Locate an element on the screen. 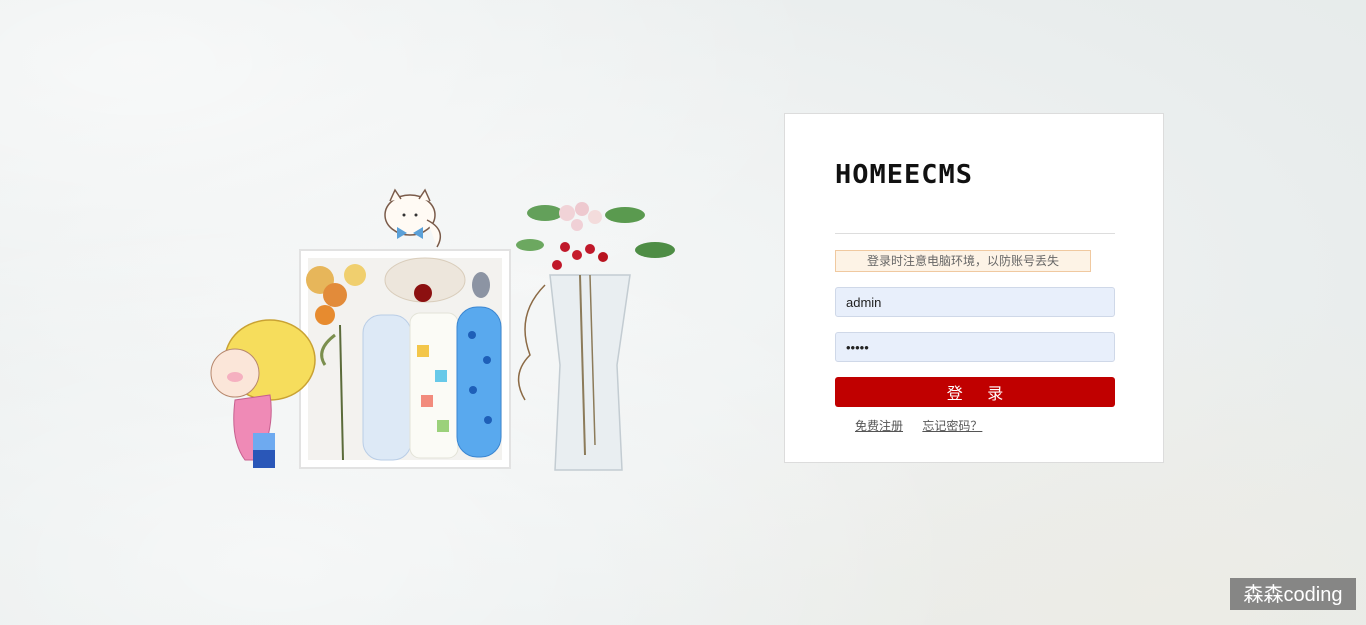  login-button: 登 录 is located at coordinates (975, 392).